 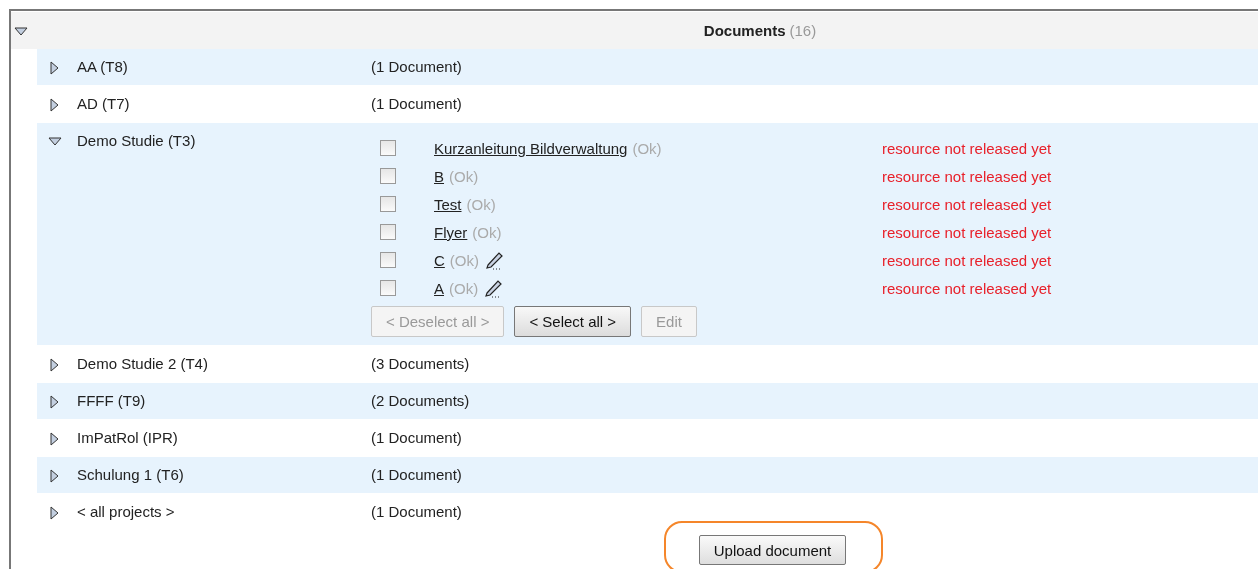 I want to click on document-link: Kurzanleitung Bildverwaltung, so click(x=531, y=148).